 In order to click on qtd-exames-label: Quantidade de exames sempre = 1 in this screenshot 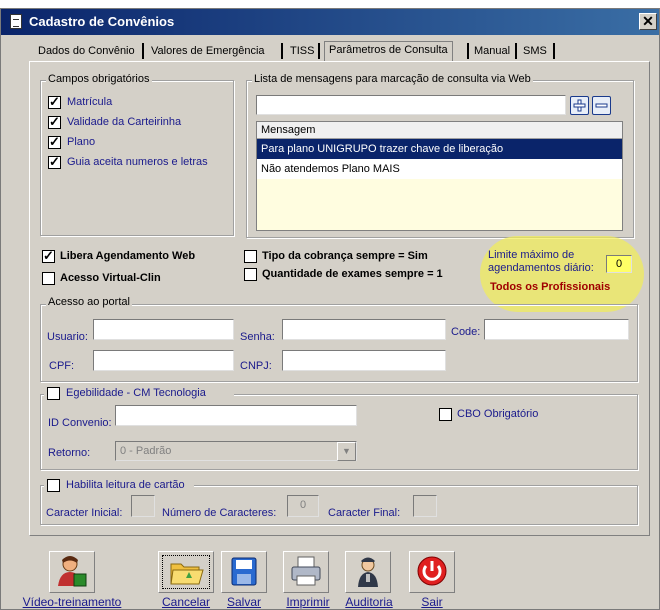, I will do `click(352, 274)`.